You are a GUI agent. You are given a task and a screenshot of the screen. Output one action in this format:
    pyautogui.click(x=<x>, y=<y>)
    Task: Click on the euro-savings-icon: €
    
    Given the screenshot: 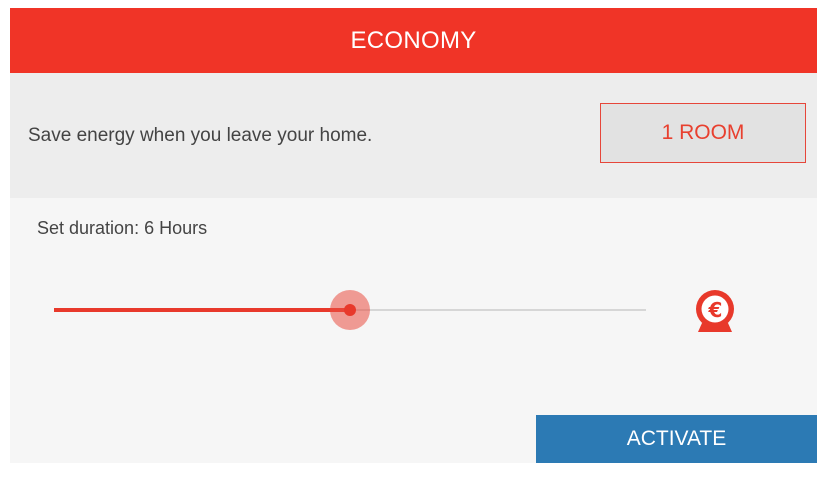 What is the action you would take?
    pyautogui.click(x=715, y=311)
    